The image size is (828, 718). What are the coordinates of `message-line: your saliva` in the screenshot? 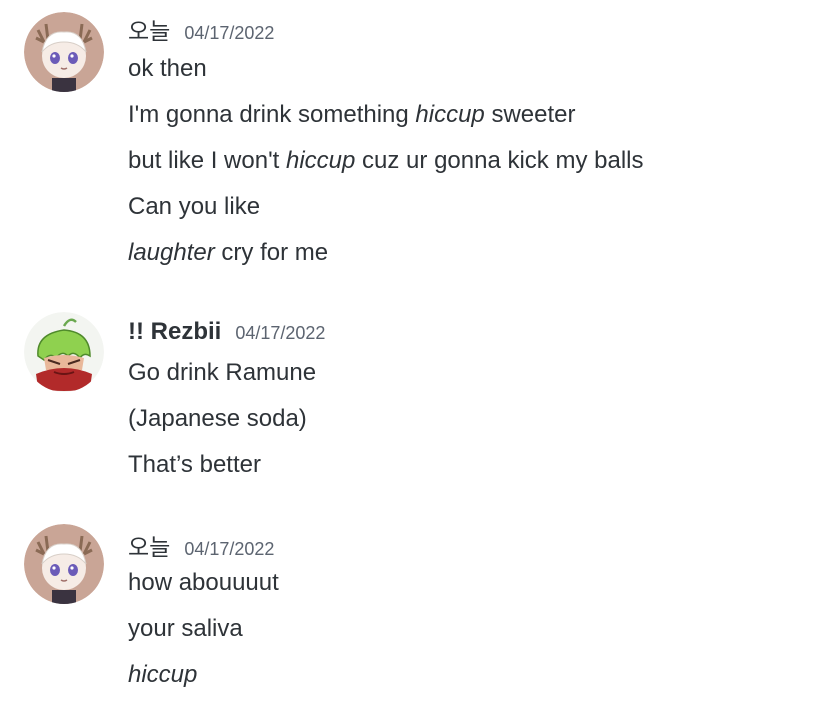 It's located at (185, 629).